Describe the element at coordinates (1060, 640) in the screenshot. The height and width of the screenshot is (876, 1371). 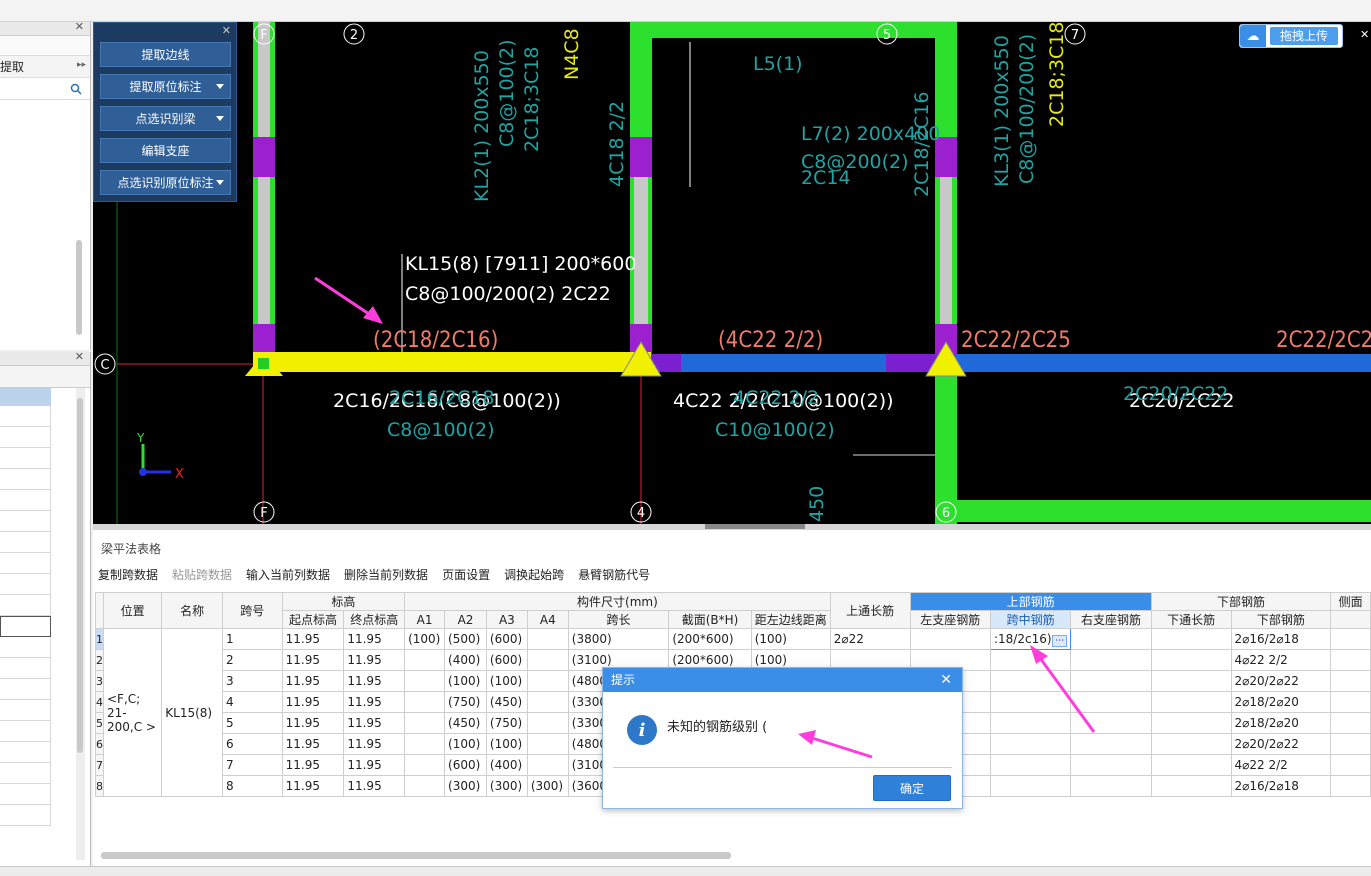
I see `more-icon: ⋯` at that location.